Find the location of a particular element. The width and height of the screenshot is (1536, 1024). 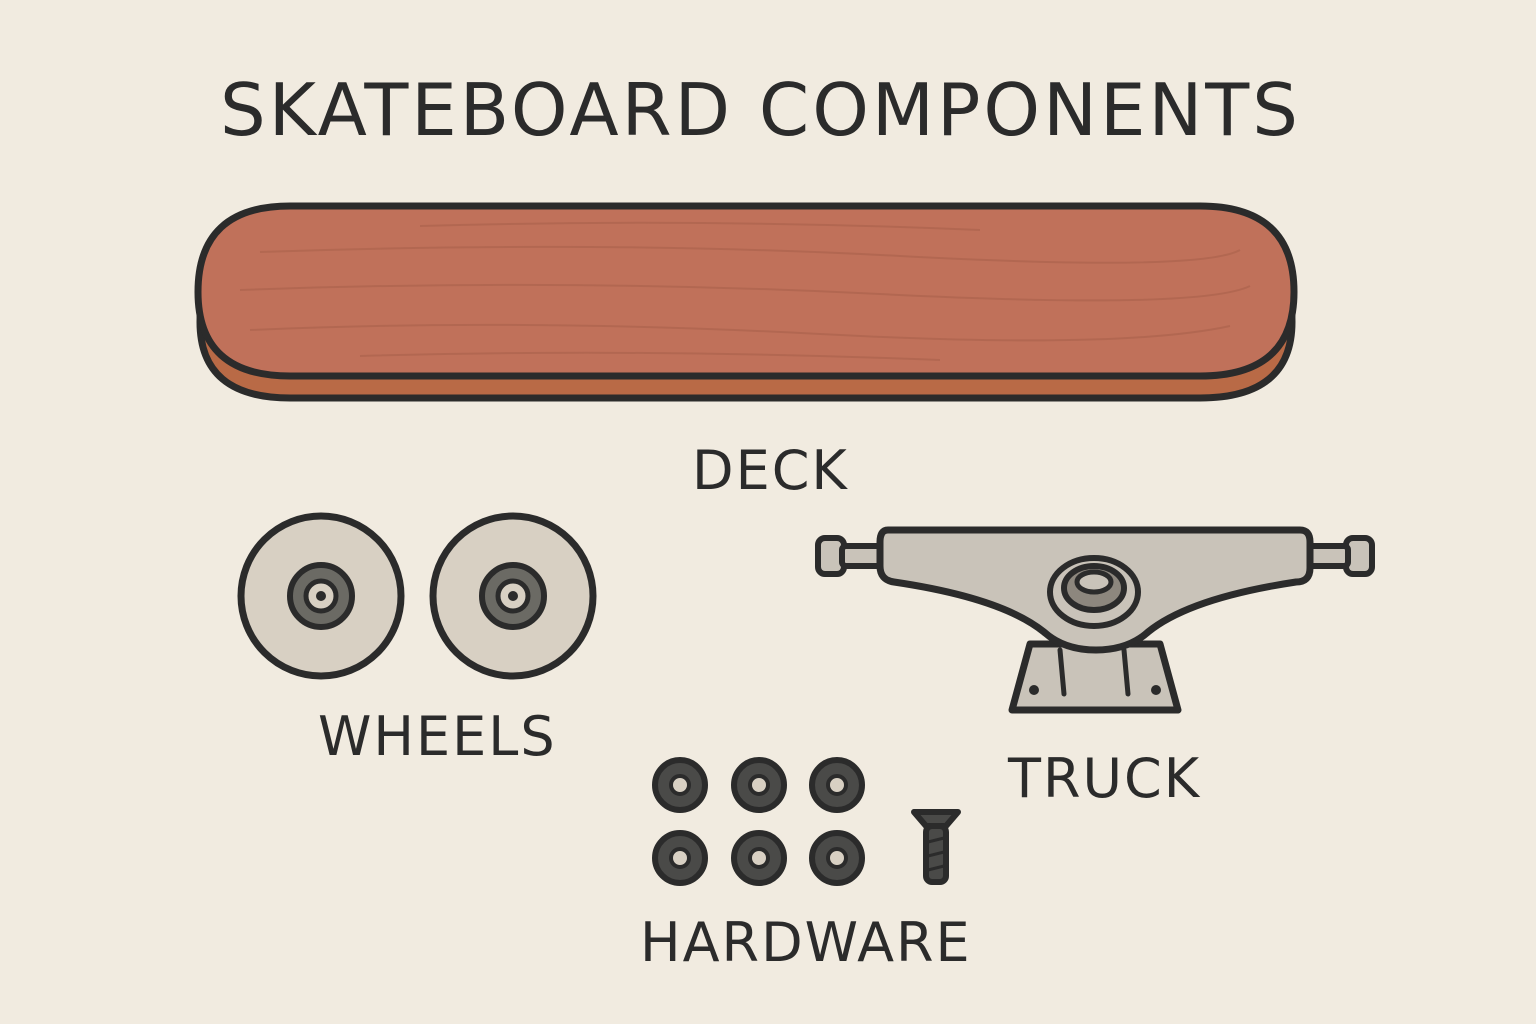

truck-icon is located at coordinates (1095, 620).